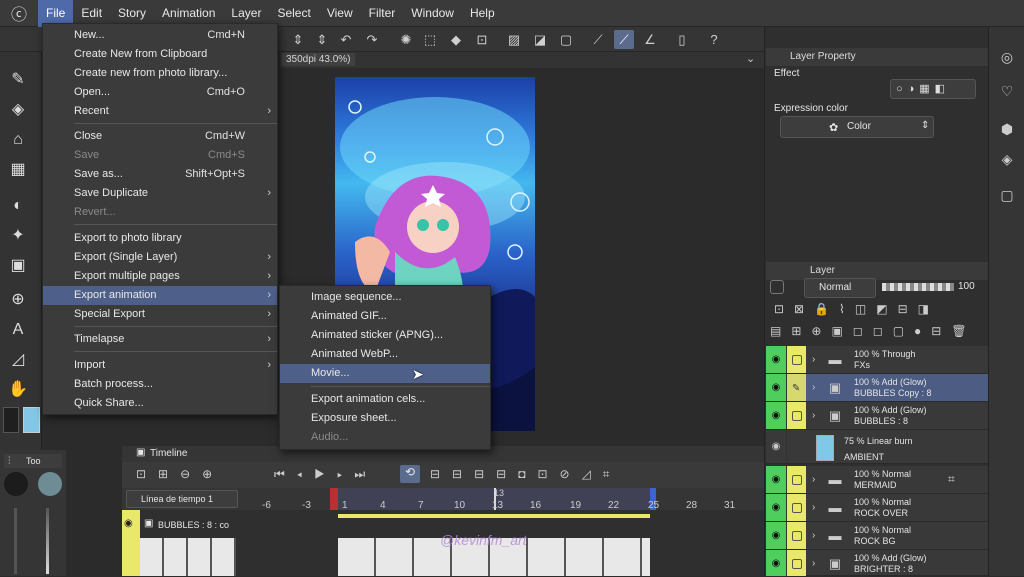 This screenshot has height=577, width=1024. I want to click on menu-item-recent: Recent ›, so click(160, 111).